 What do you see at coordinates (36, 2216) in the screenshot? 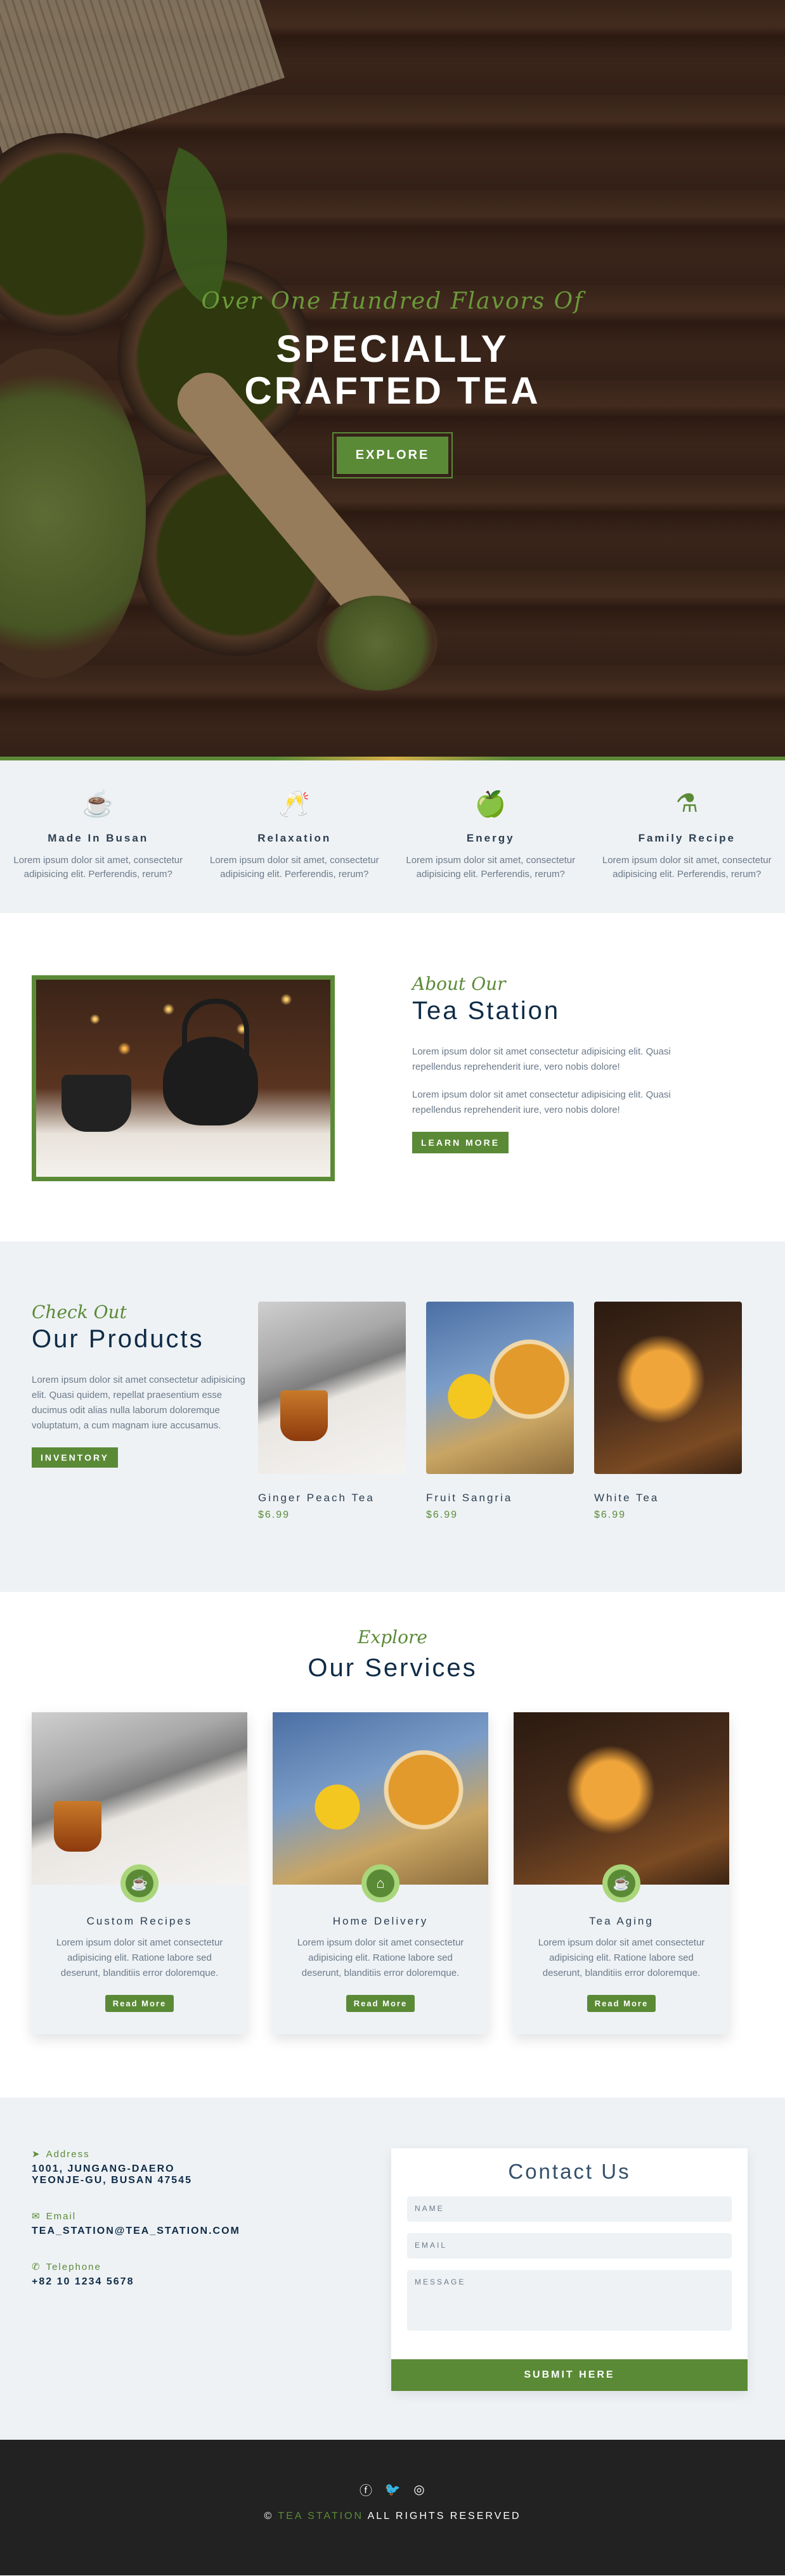
I see `envelope-icon: ✉` at bounding box center [36, 2216].